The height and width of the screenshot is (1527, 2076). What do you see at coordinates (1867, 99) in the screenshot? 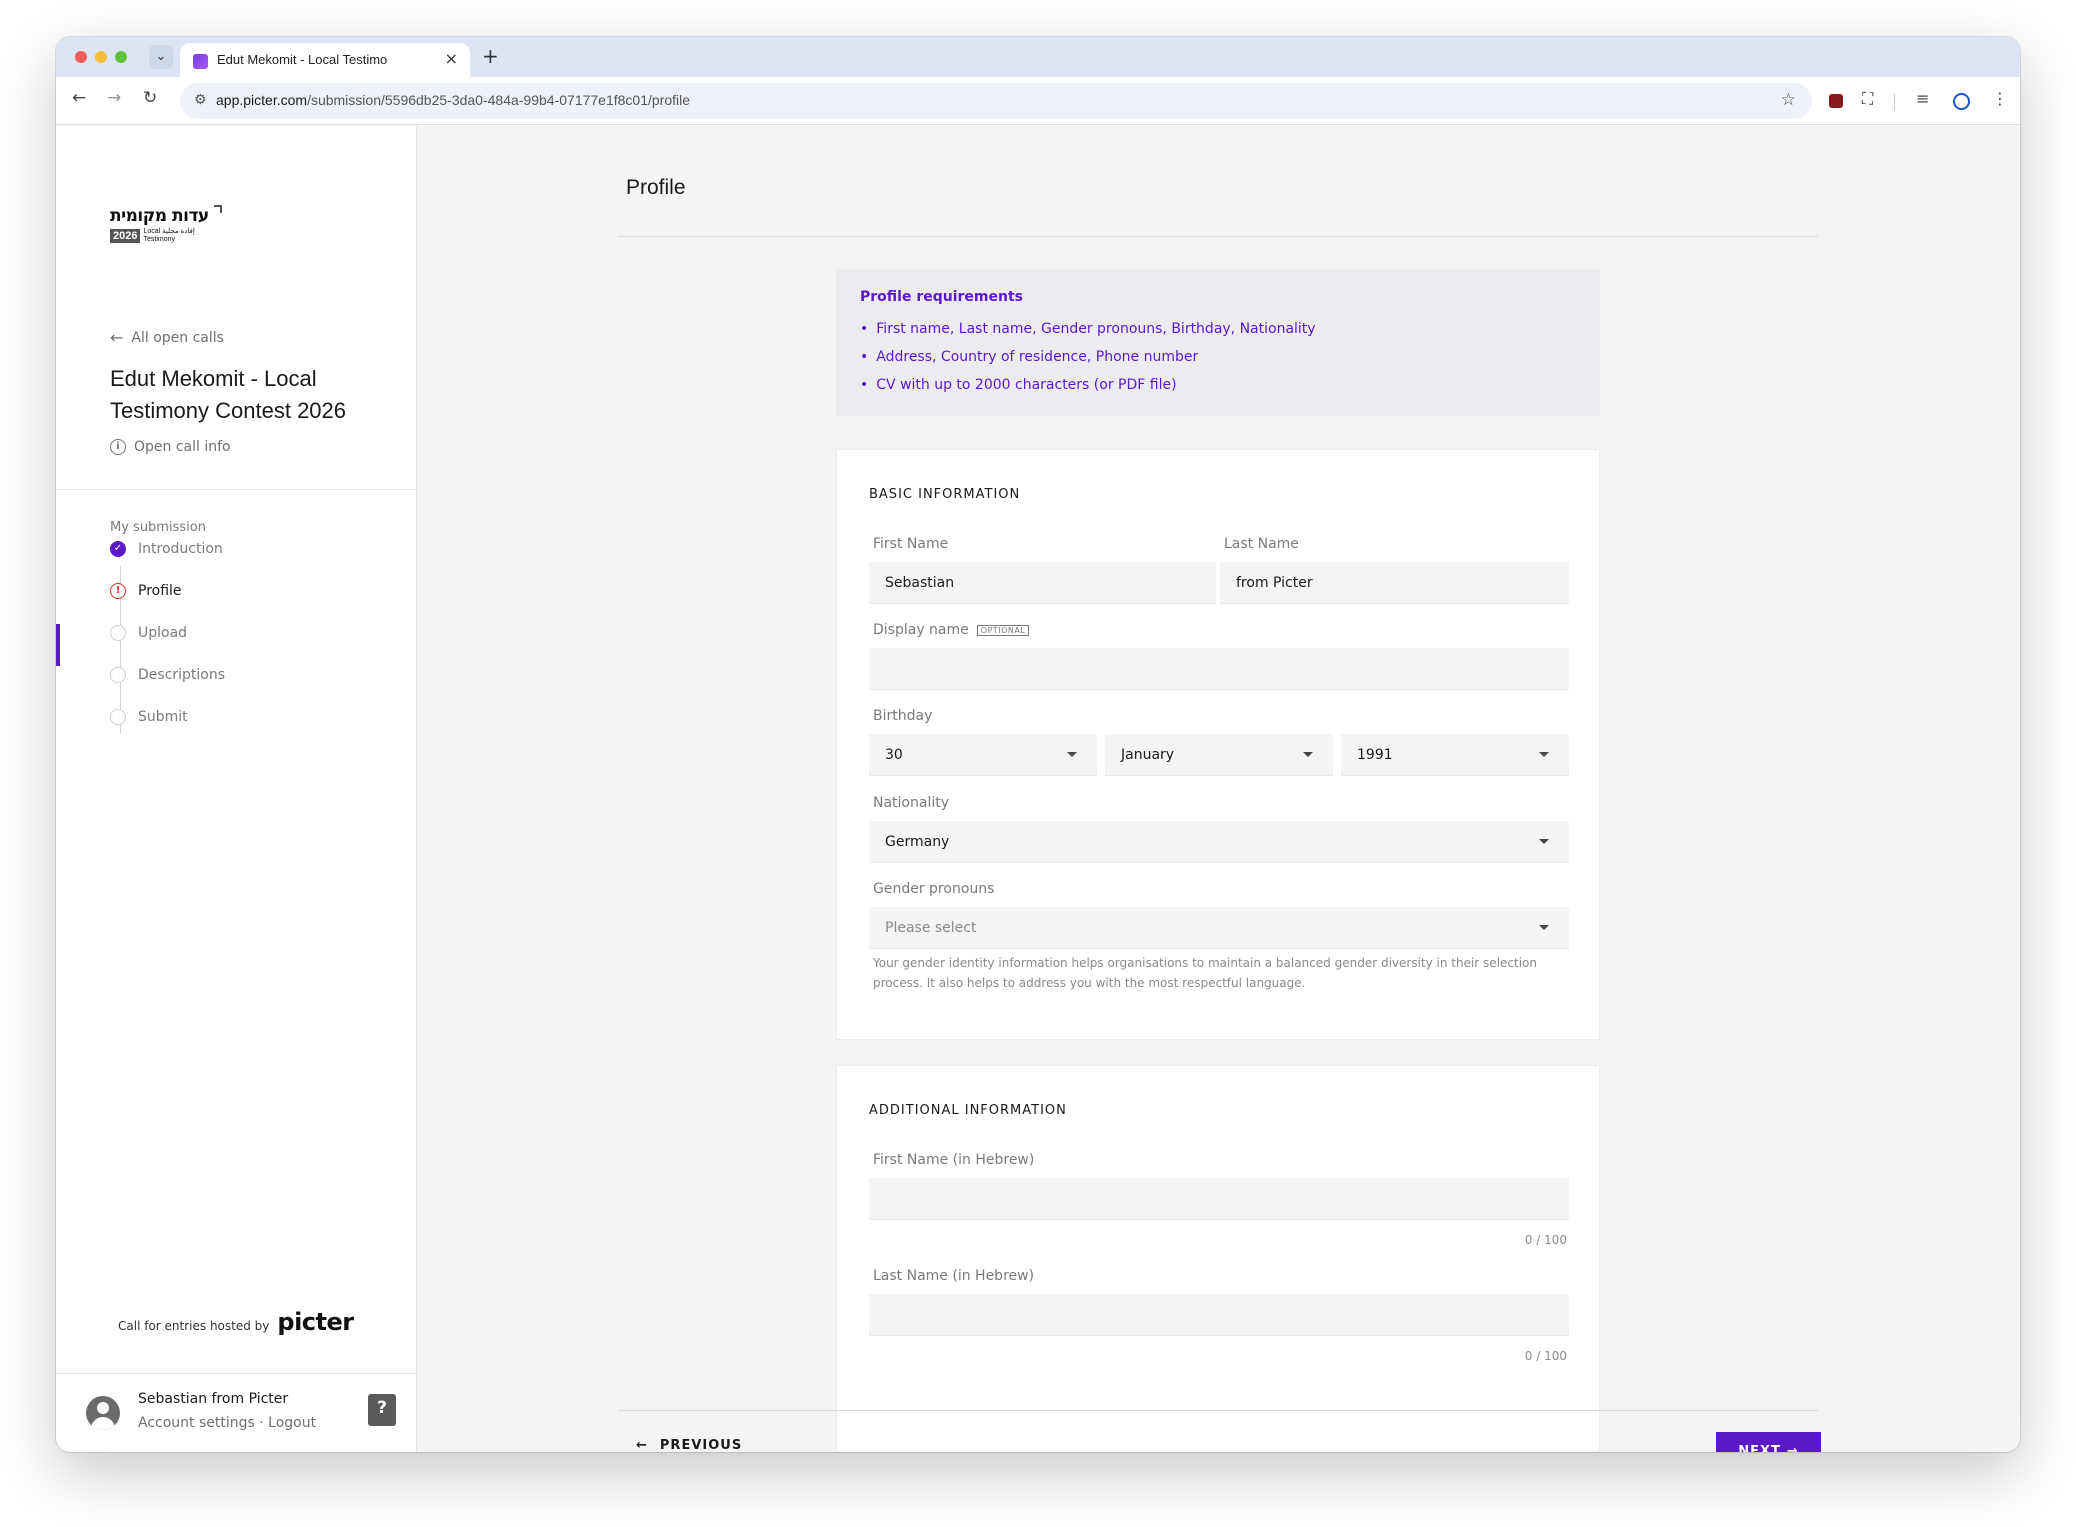
I see `extensions-puzzle-icon: ⛶` at bounding box center [1867, 99].